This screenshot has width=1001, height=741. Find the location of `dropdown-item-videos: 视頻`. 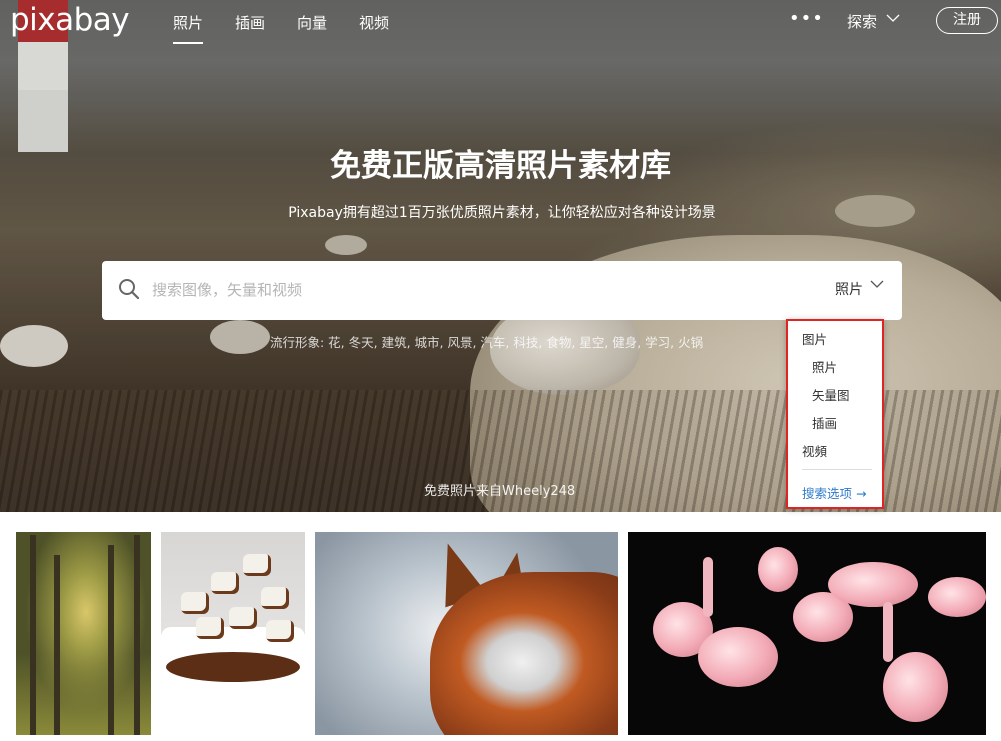

dropdown-item-videos: 视頻 is located at coordinates (814, 450).